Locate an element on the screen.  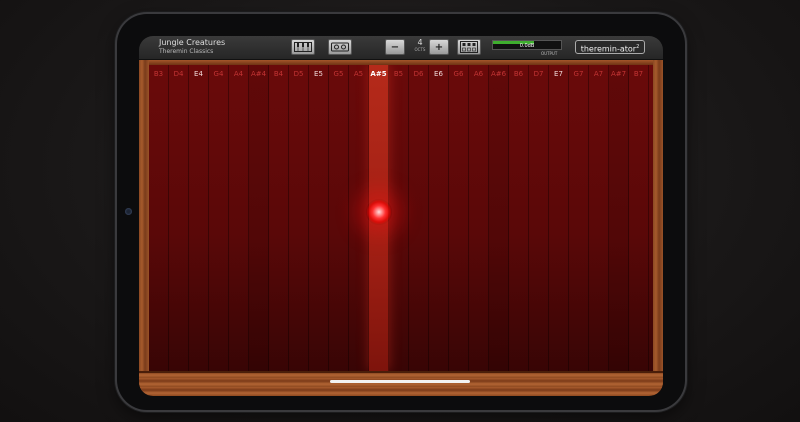
key-column: D7 is located at coordinates (539, 218).